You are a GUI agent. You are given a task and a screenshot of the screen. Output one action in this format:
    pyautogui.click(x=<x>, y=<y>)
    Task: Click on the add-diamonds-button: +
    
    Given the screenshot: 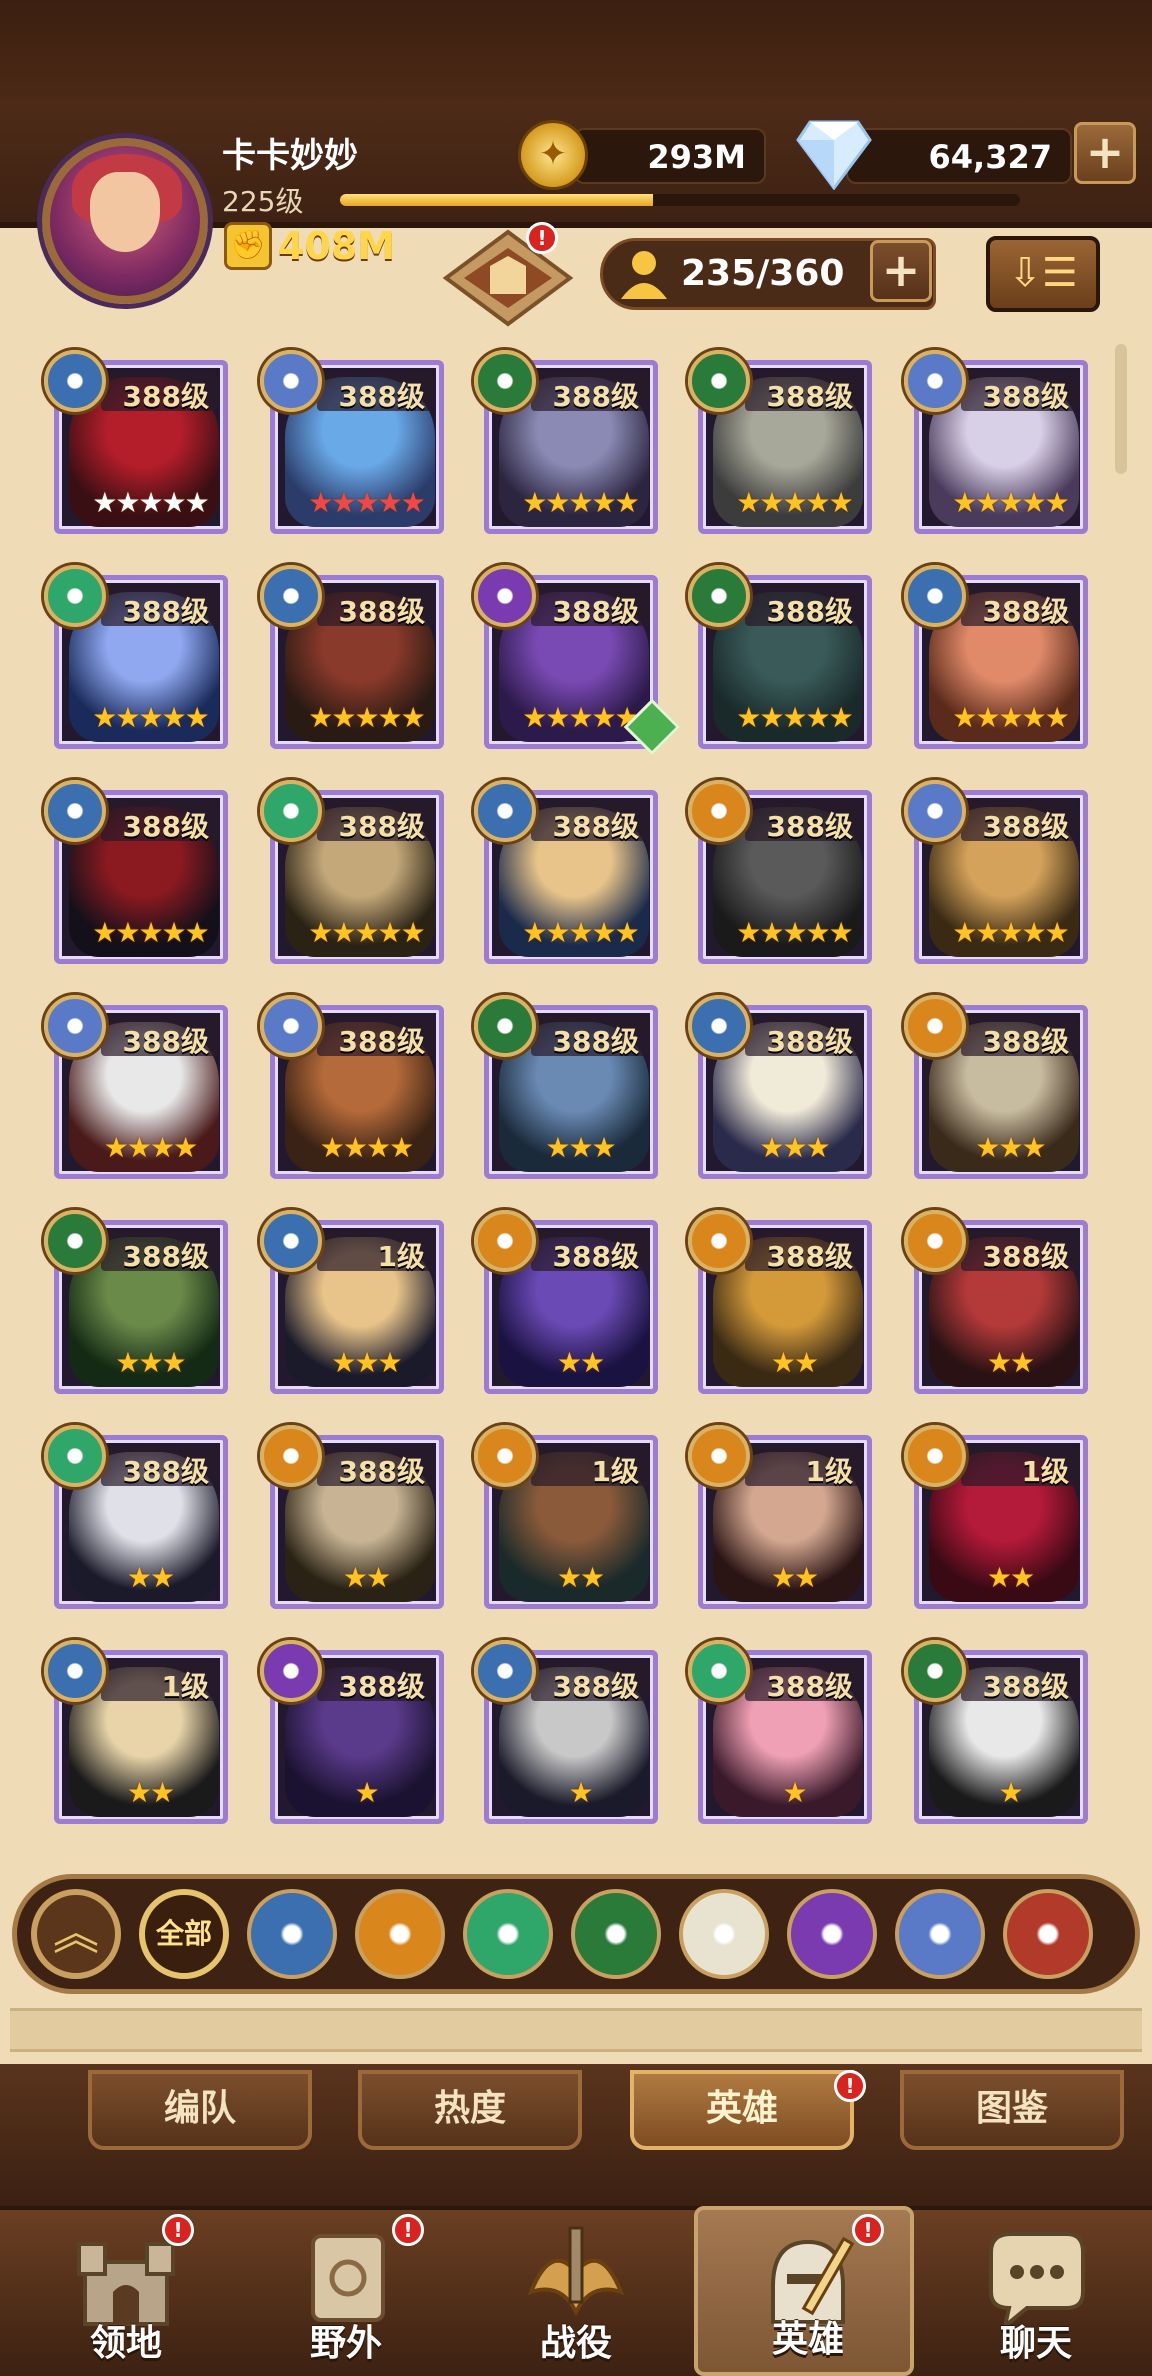 What is the action you would take?
    pyautogui.click(x=1105, y=153)
    